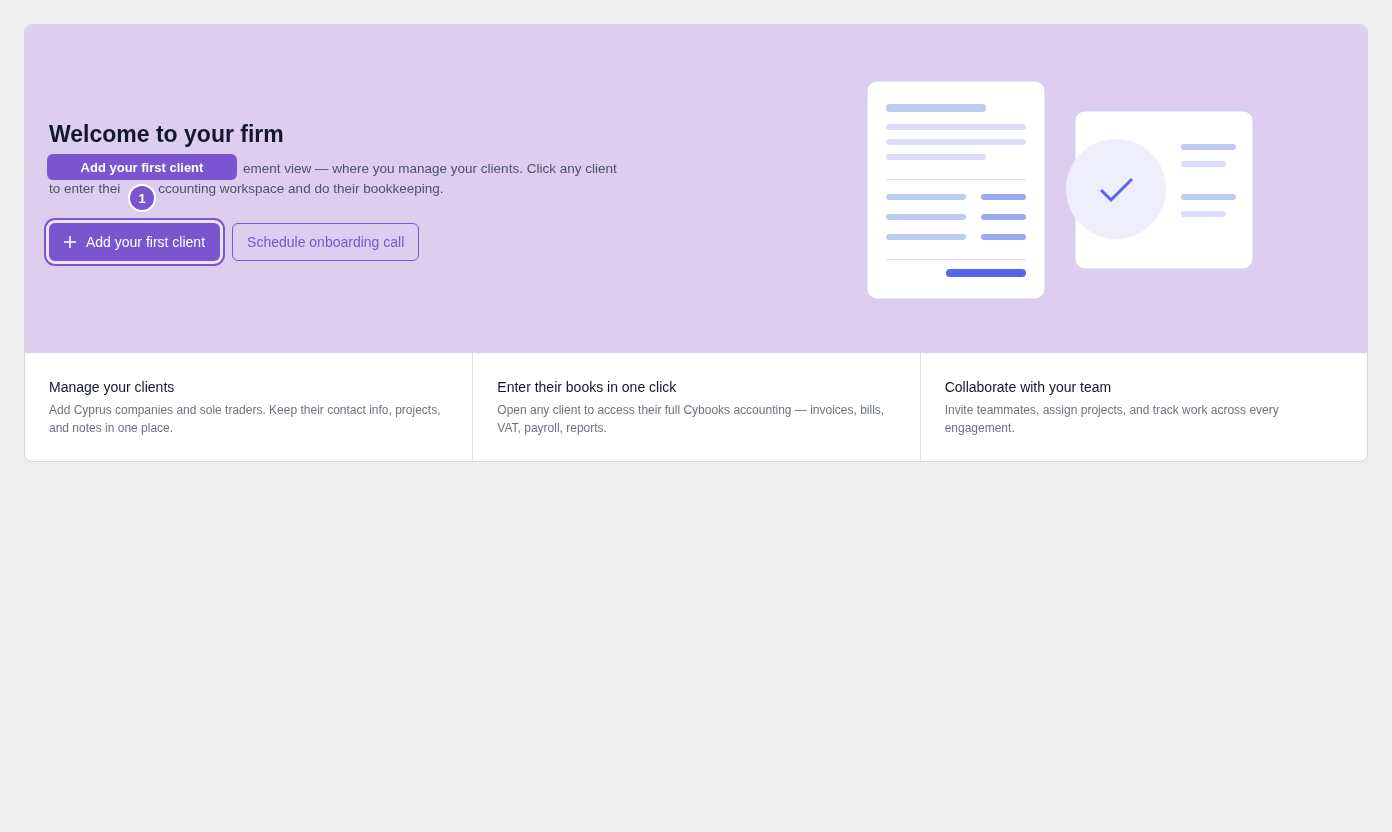 Image resolution: width=1392 pixels, height=832 pixels. I want to click on feature-title: Enter their books in one click, so click(587, 387).